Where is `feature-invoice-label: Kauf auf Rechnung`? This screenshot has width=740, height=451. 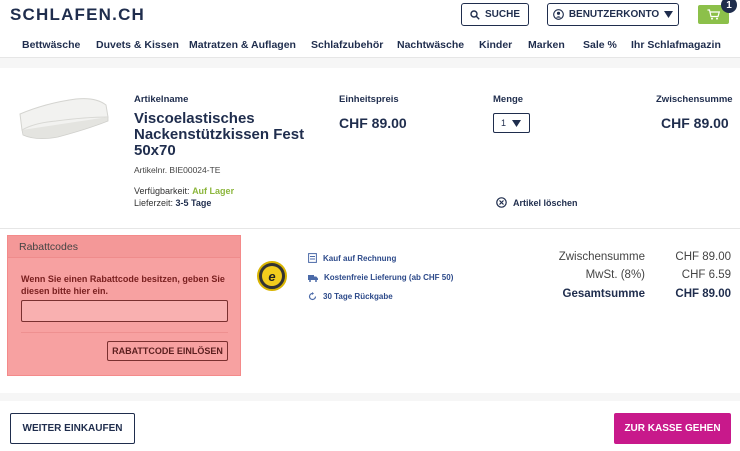 feature-invoice-label: Kauf auf Rechnung is located at coordinates (360, 258).